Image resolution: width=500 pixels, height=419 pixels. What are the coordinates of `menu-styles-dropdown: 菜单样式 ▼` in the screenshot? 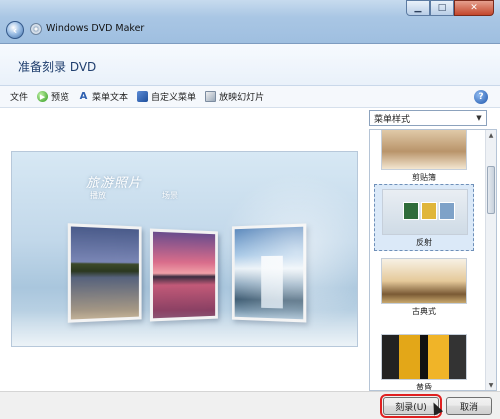 It's located at (428, 118).